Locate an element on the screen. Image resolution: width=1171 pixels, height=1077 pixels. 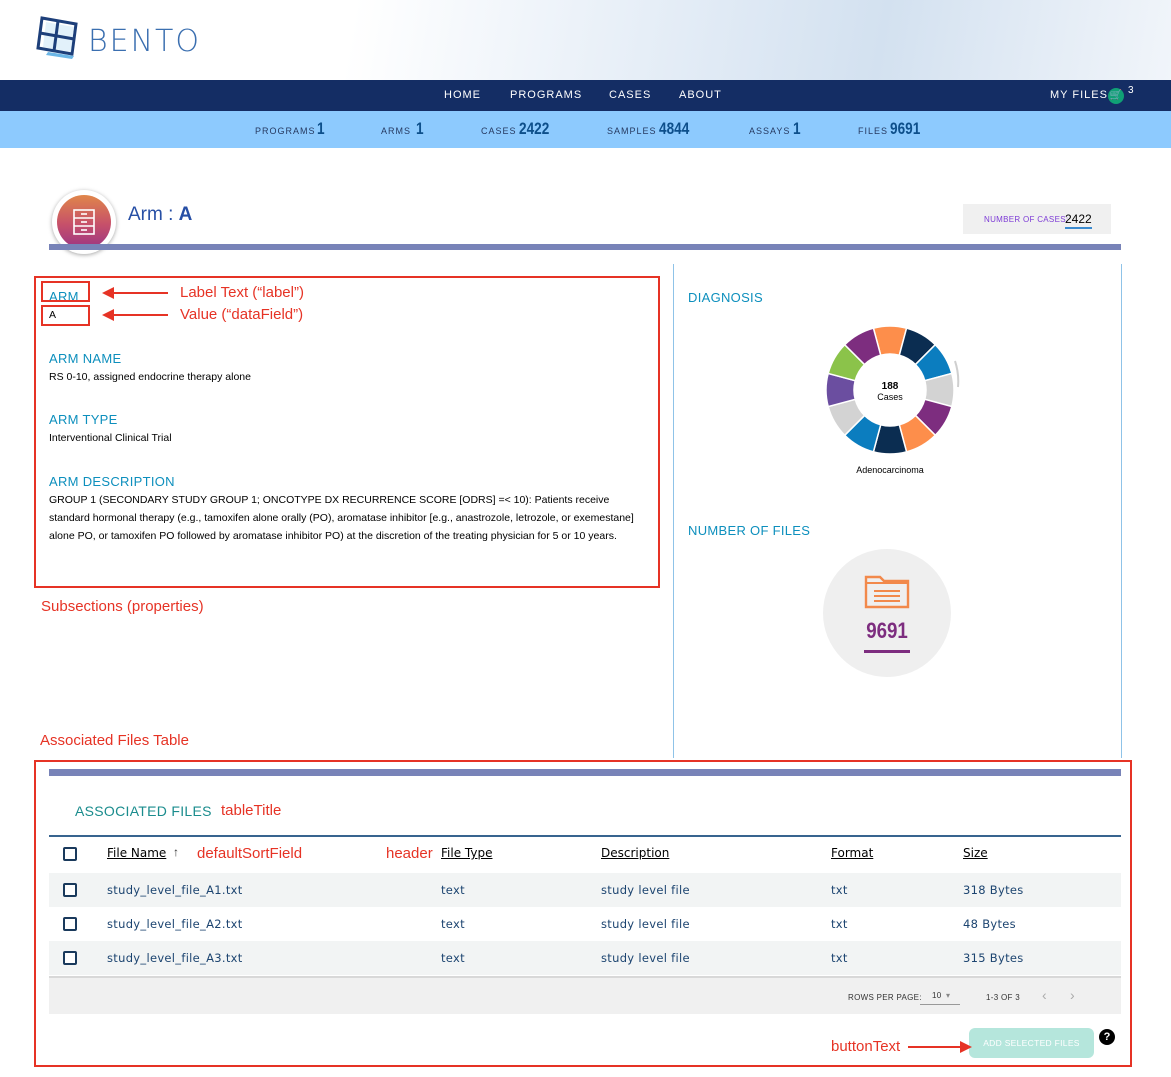
page-title-arm-id: A is located at coordinates (185, 214).